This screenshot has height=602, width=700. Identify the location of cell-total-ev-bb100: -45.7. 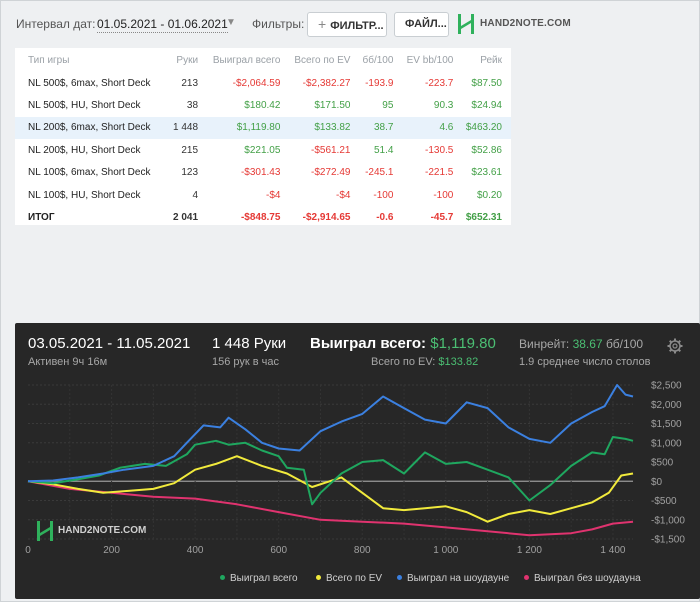
(442, 218).